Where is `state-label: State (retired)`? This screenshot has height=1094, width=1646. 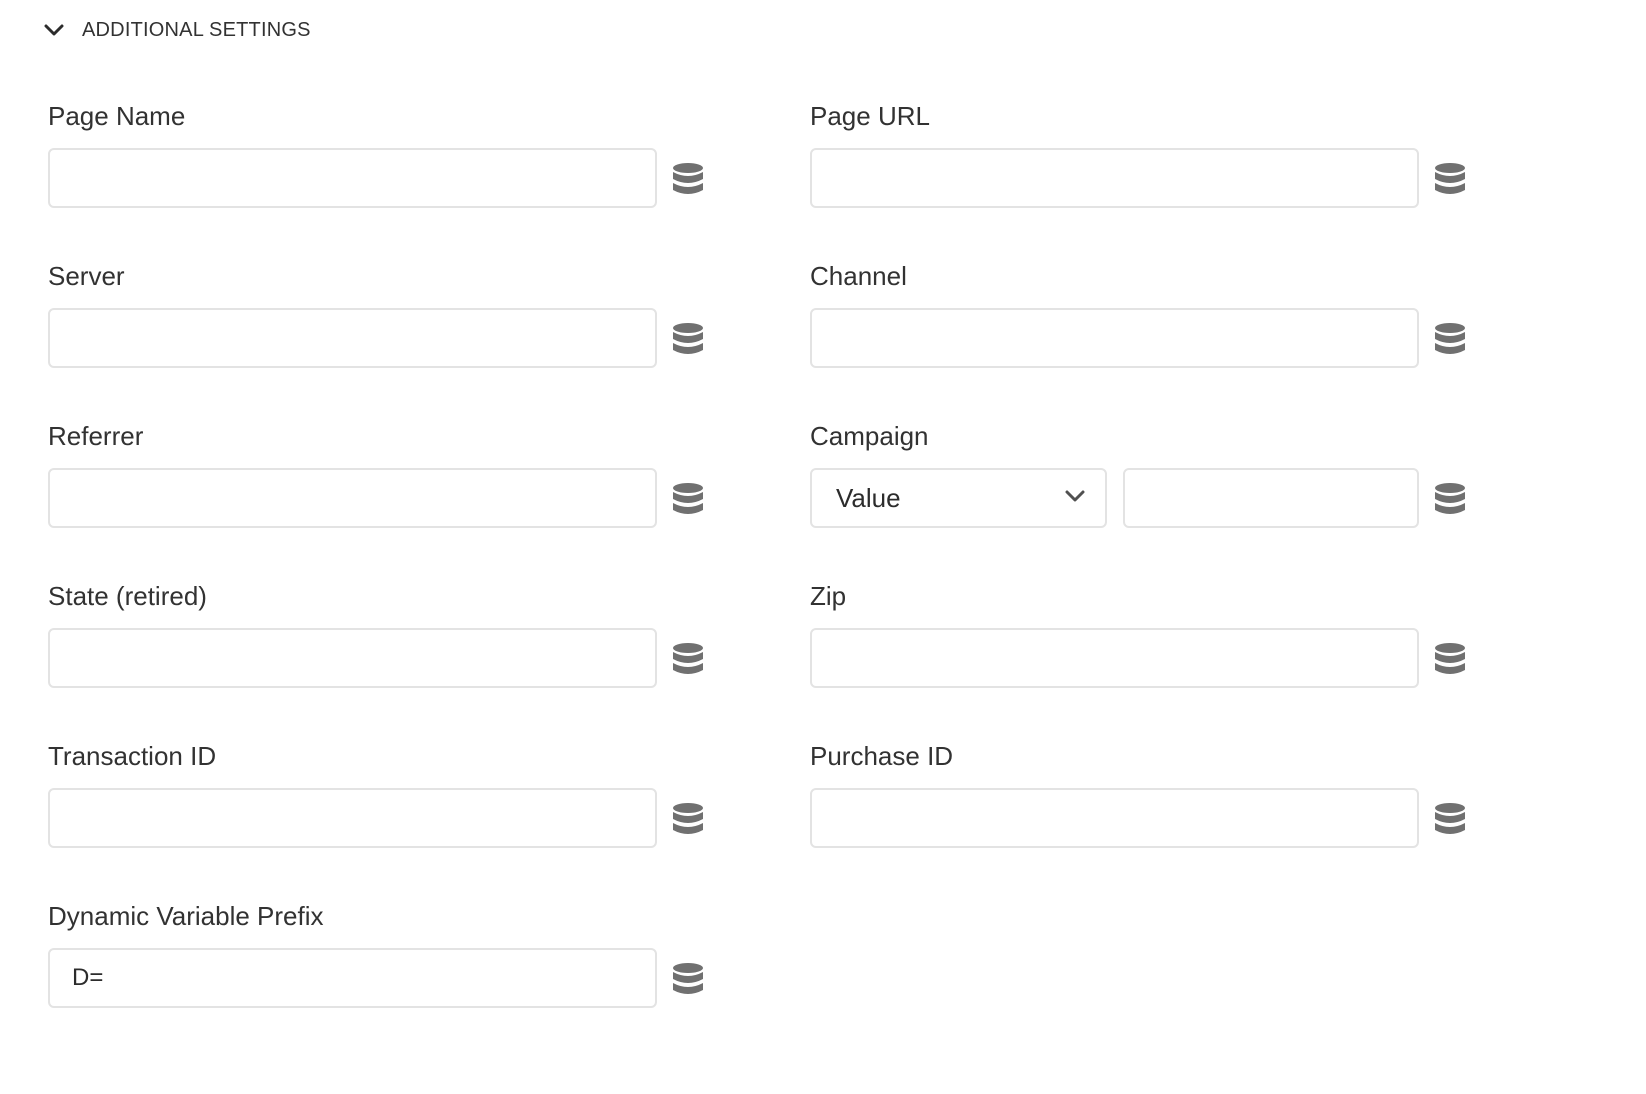
state-label: State (retired) is located at coordinates (127, 596).